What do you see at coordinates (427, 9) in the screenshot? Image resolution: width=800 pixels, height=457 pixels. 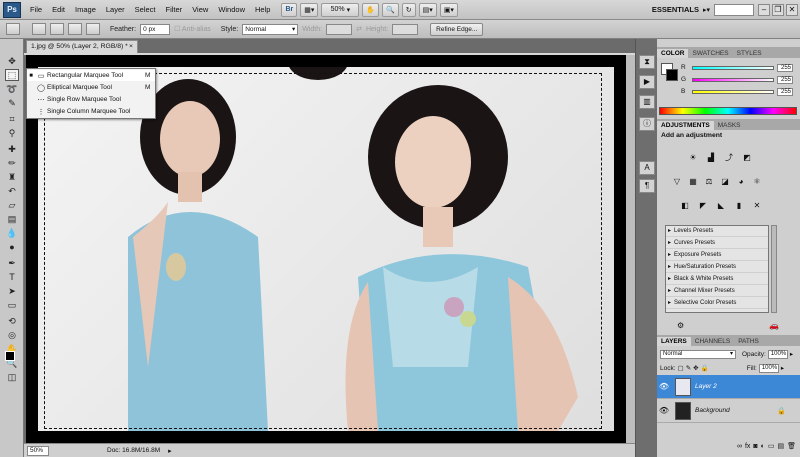 I see `arrange-documents-icon: ▤▾` at bounding box center [427, 9].